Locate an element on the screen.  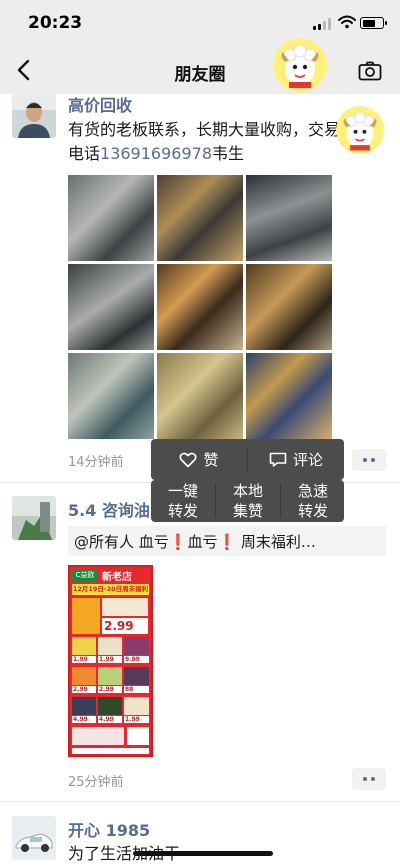
one-click-forward-button: 一键 转发 is located at coordinates (183, 501).